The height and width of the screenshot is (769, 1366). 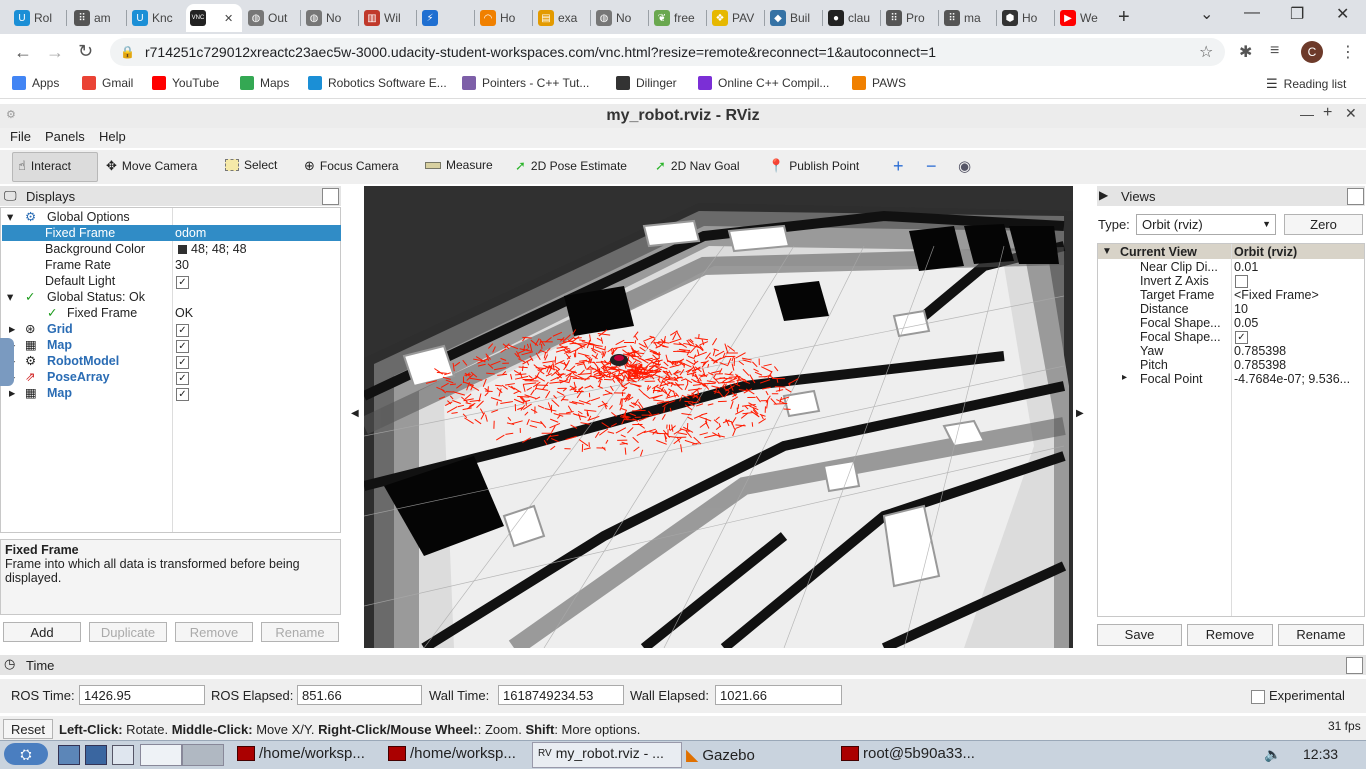 I want to click on view-prop-value: <Fixed Frame>, so click(x=1276, y=295).